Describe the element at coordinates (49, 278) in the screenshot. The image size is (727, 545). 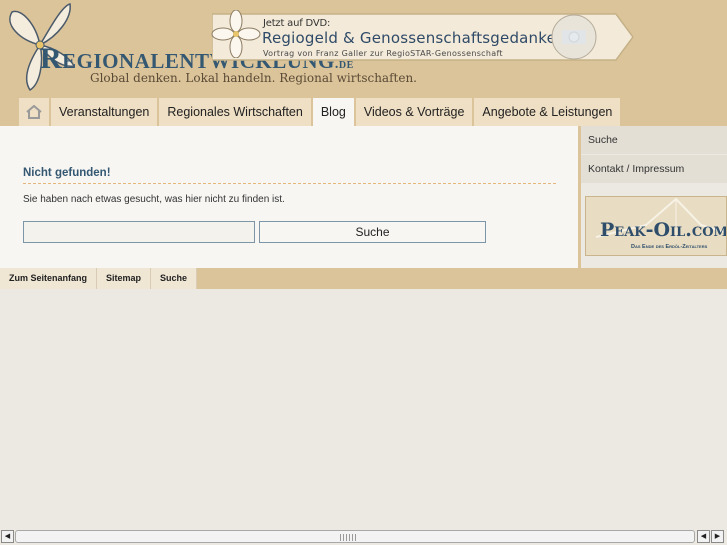
I see `footer-link-top: Zum Seitenanfang` at that location.